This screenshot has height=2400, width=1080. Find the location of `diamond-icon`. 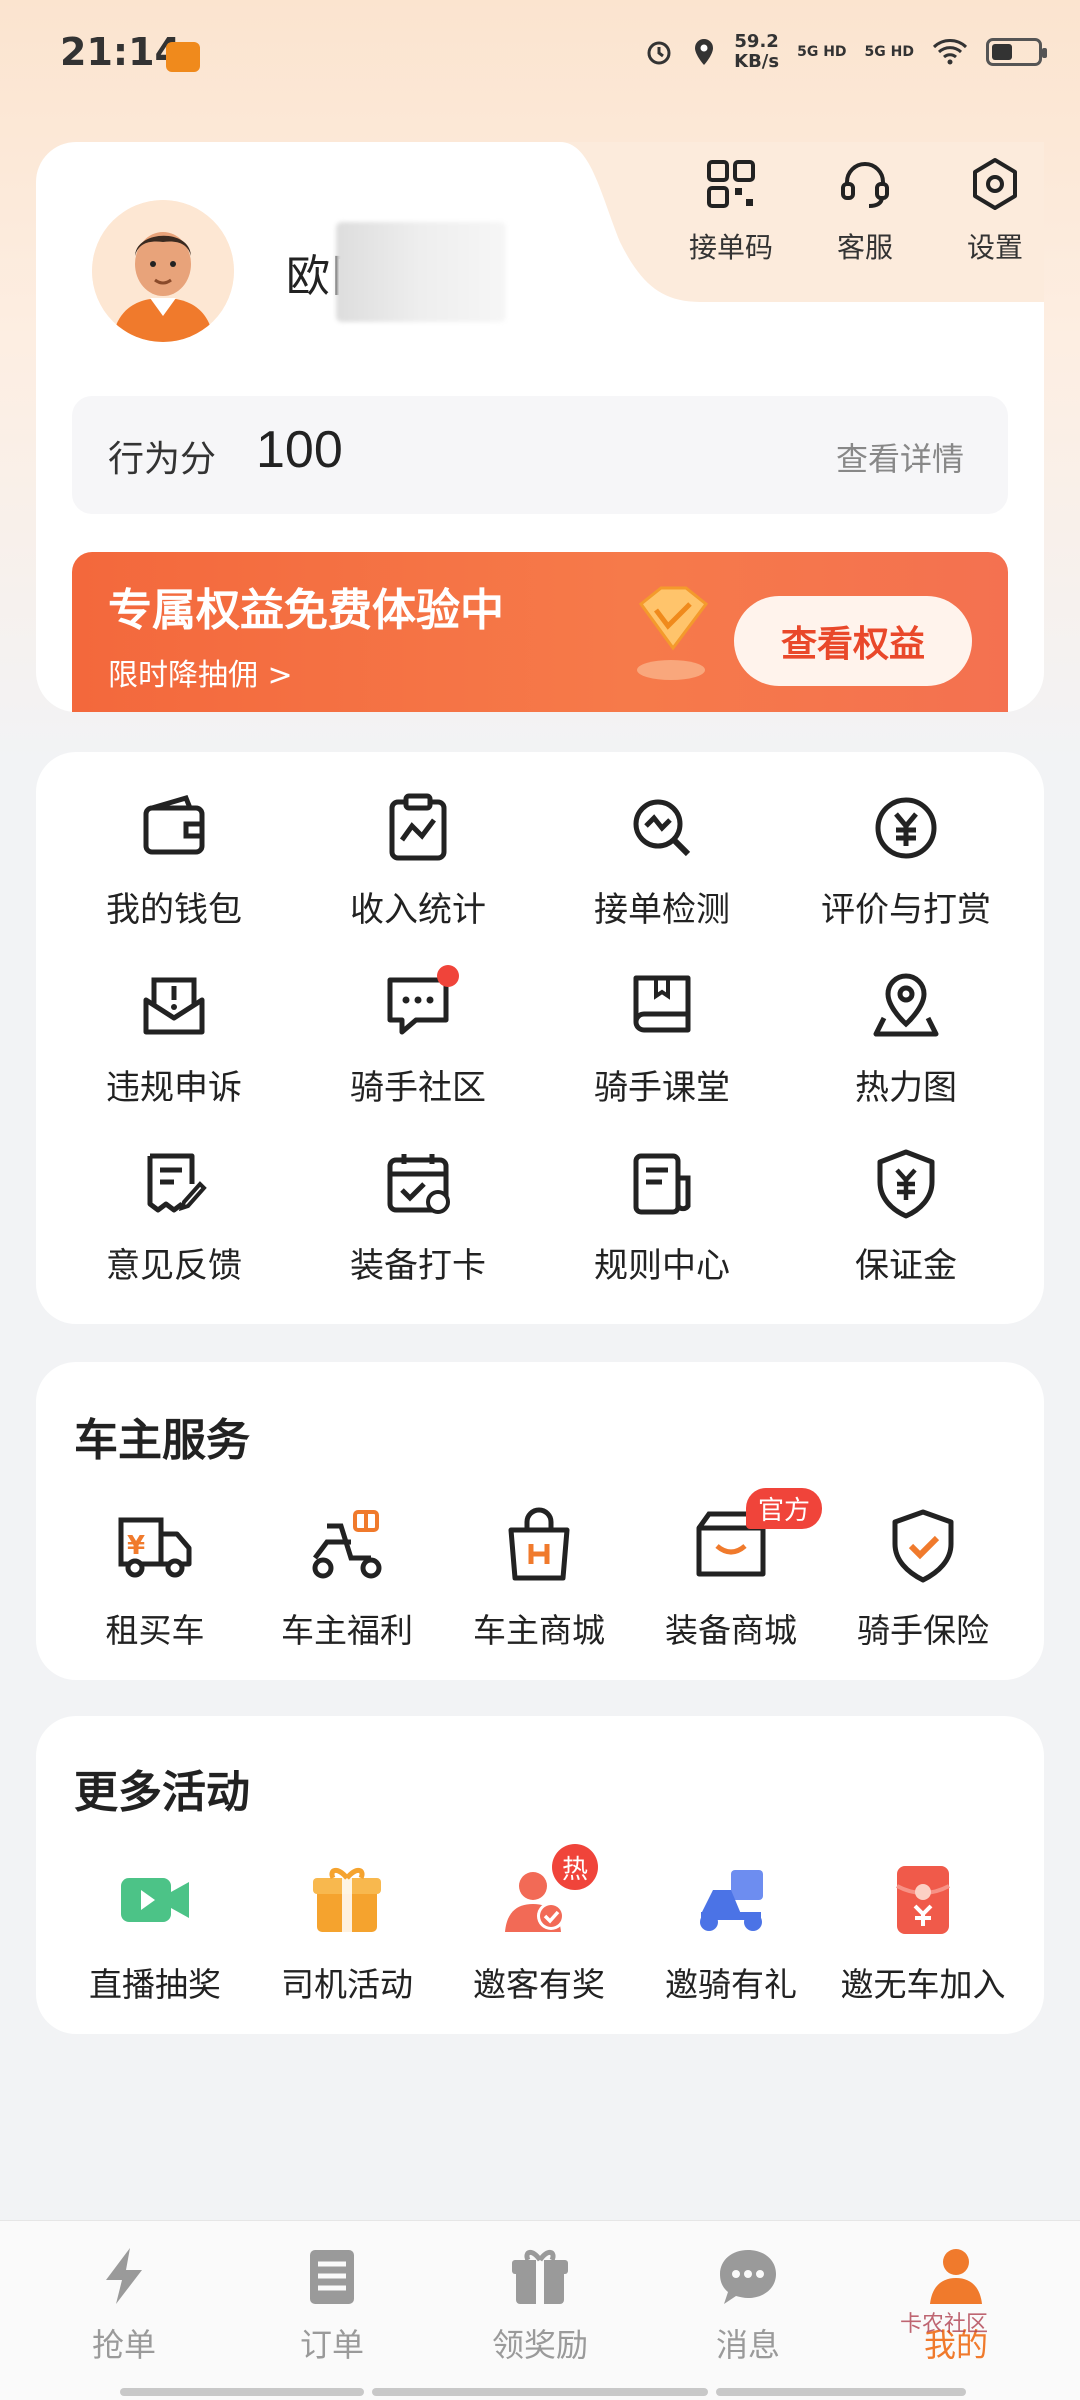

diamond-icon is located at coordinates (673, 633).